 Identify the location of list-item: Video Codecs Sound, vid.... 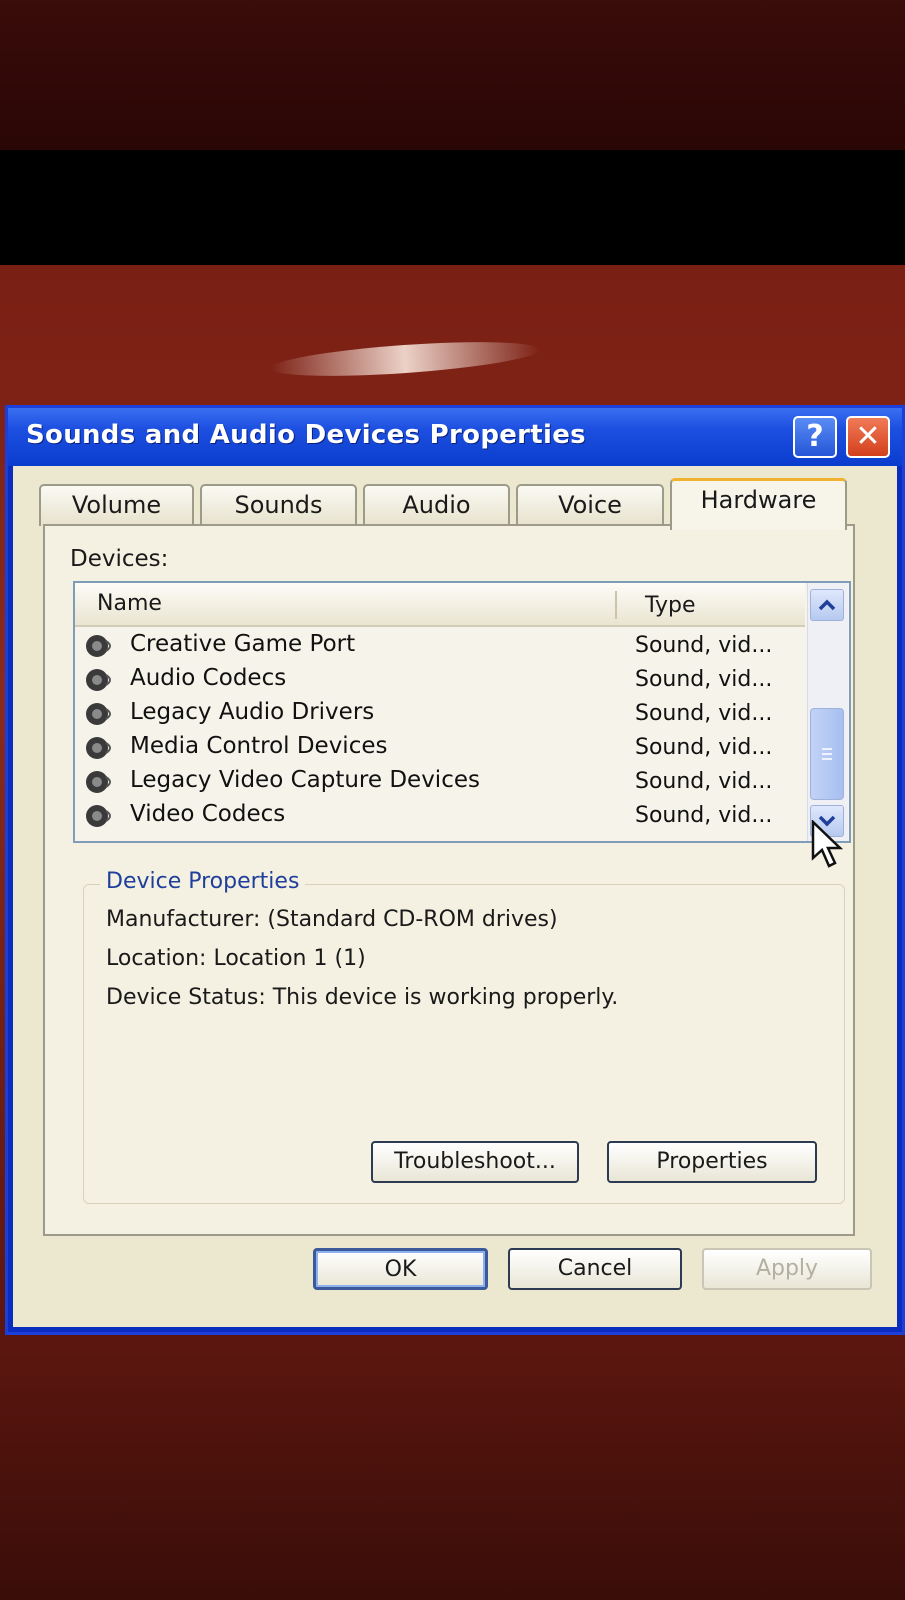
(440, 816).